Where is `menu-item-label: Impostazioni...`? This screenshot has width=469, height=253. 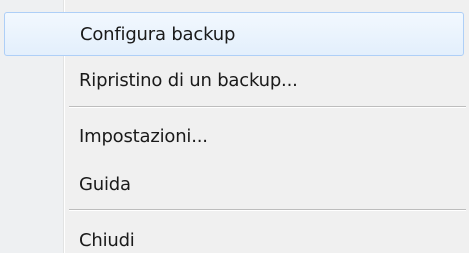
menu-item-label: Impostazioni... is located at coordinates (143, 136).